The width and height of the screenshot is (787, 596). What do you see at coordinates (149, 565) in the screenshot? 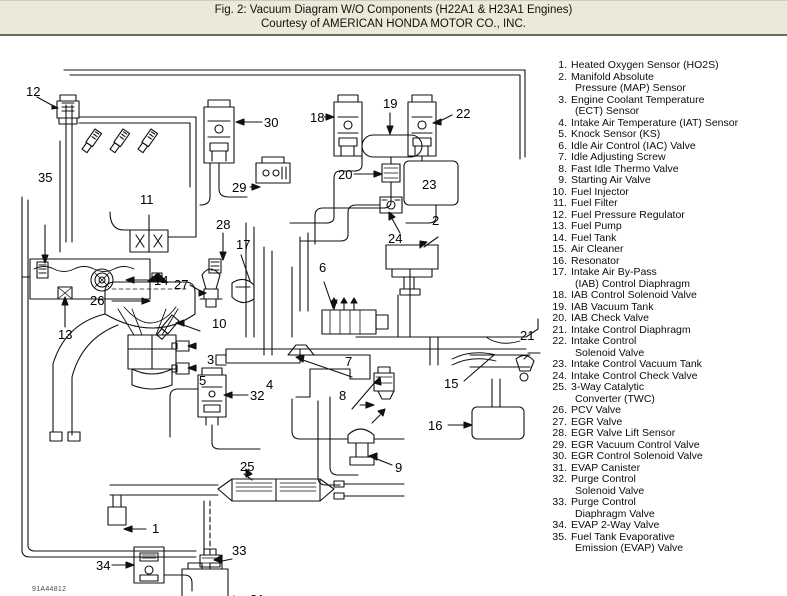
I see `component-34-evap-2way-valve` at bounding box center [149, 565].